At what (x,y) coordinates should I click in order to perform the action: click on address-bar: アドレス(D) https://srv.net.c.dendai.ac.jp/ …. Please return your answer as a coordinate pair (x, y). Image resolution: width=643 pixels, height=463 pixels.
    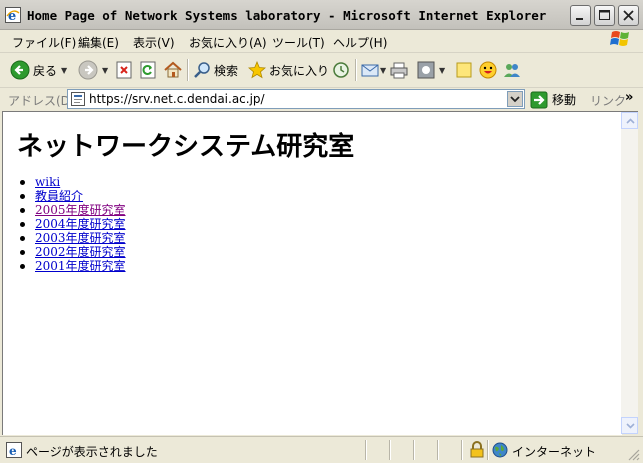
    Looking at the image, I should click on (321, 99).